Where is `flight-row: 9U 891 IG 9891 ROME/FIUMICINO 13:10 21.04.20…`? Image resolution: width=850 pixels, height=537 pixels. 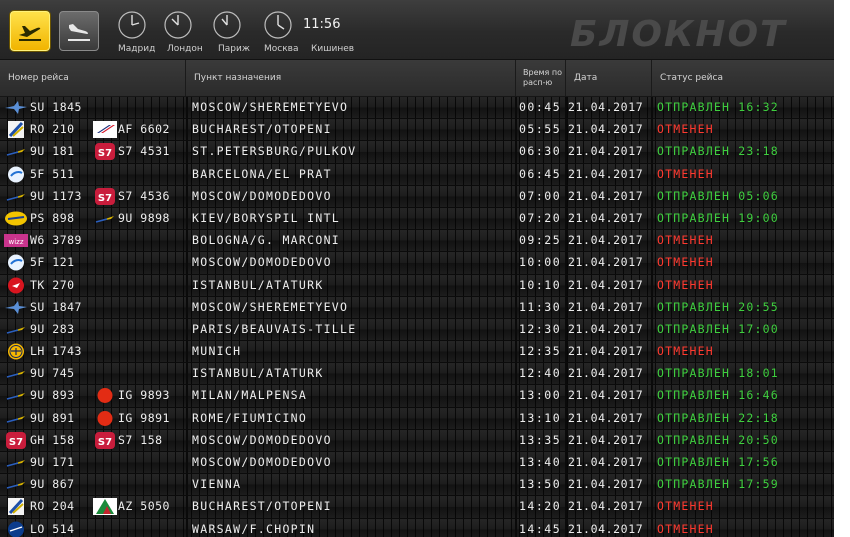 flight-row: 9U 891 IG 9891 ROME/FIUMICINO 13:10 21.04.20… is located at coordinates (417, 418).